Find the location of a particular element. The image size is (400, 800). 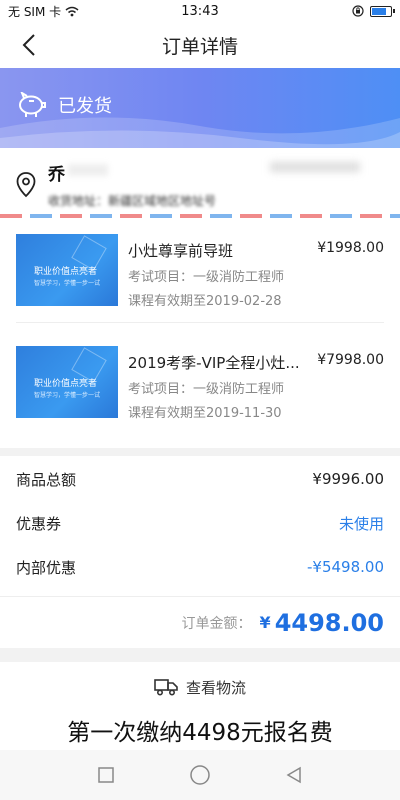

envelope-stripe is located at coordinates (200, 216).